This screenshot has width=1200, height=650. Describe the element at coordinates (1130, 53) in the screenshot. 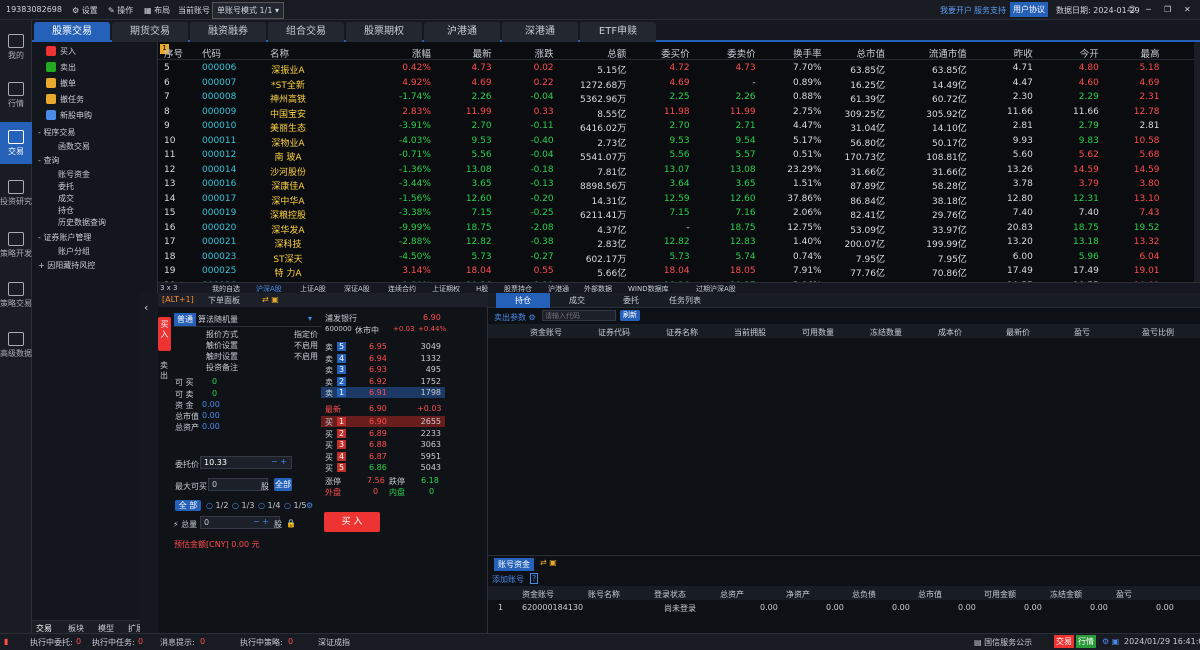

I see `col-header: 最高` at that location.